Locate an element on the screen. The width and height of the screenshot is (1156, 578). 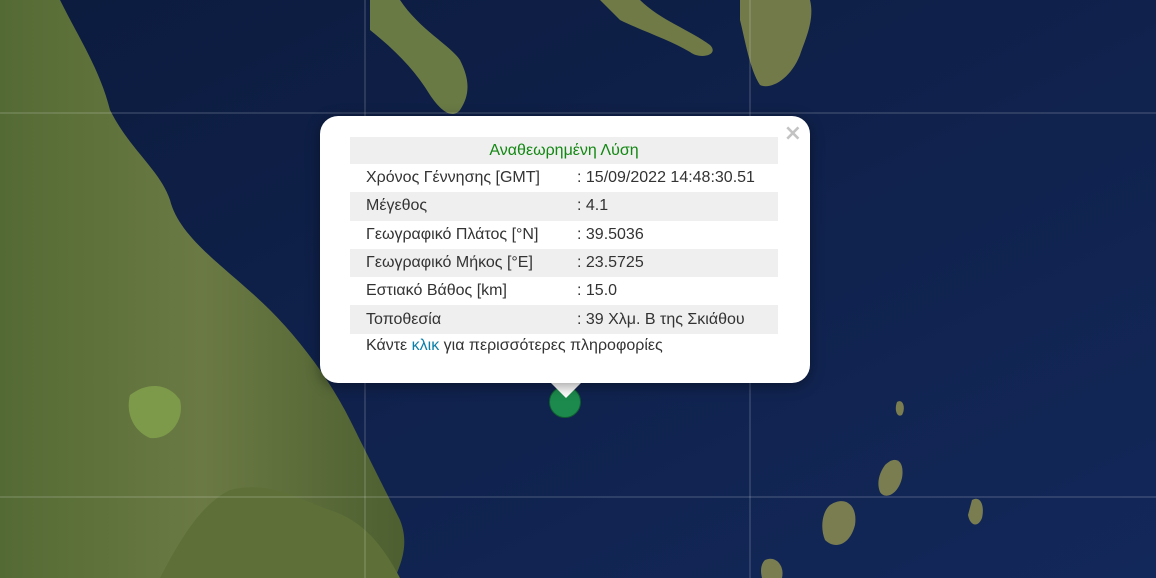
popup-title: Αναθεωρημένη Λύση is located at coordinates (564, 150).